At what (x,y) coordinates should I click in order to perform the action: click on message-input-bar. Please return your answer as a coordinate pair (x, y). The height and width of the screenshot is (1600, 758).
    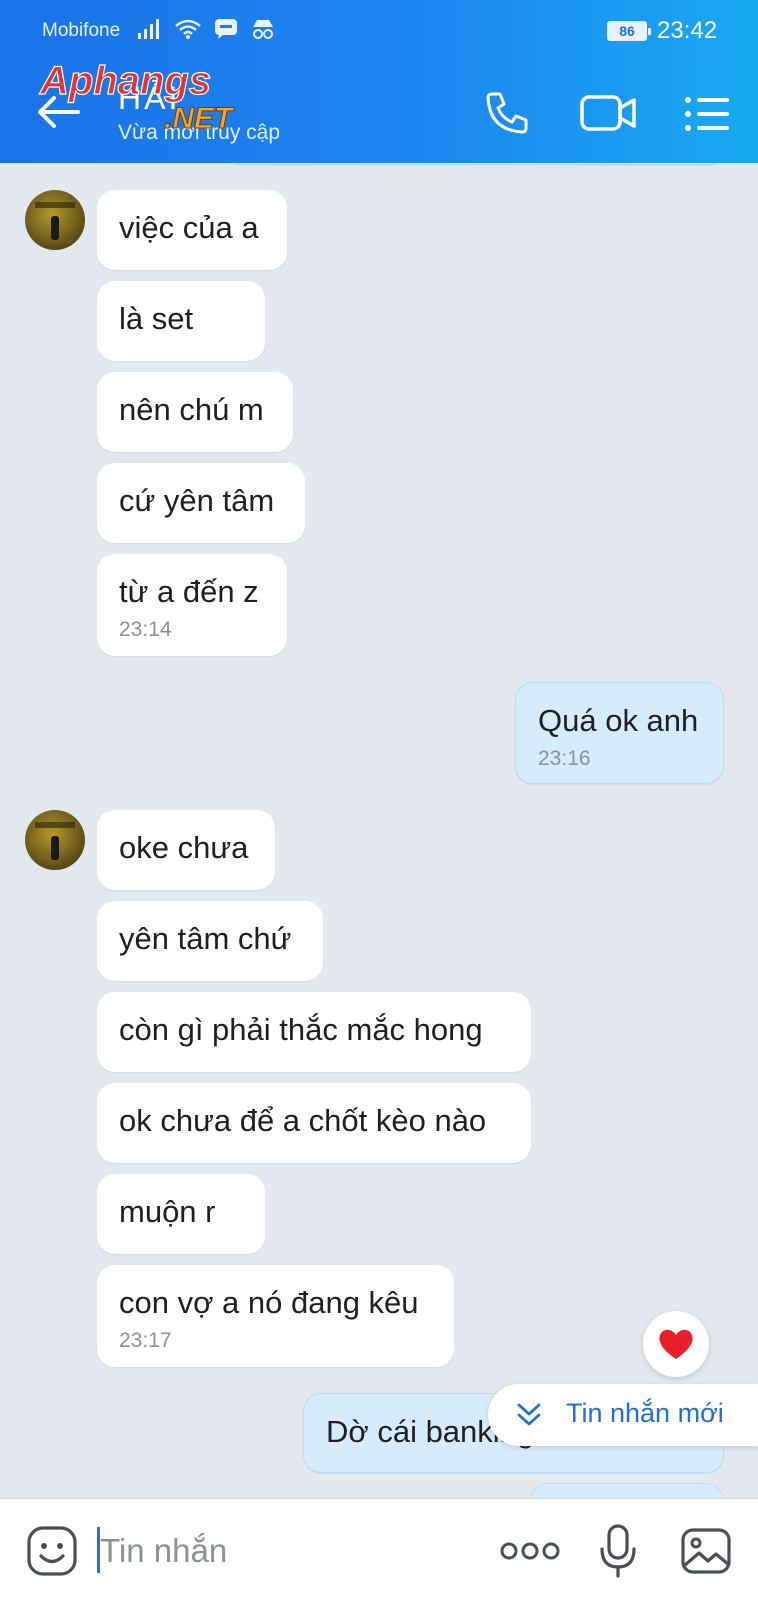
    Looking at the image, I should click on (379, 1549).